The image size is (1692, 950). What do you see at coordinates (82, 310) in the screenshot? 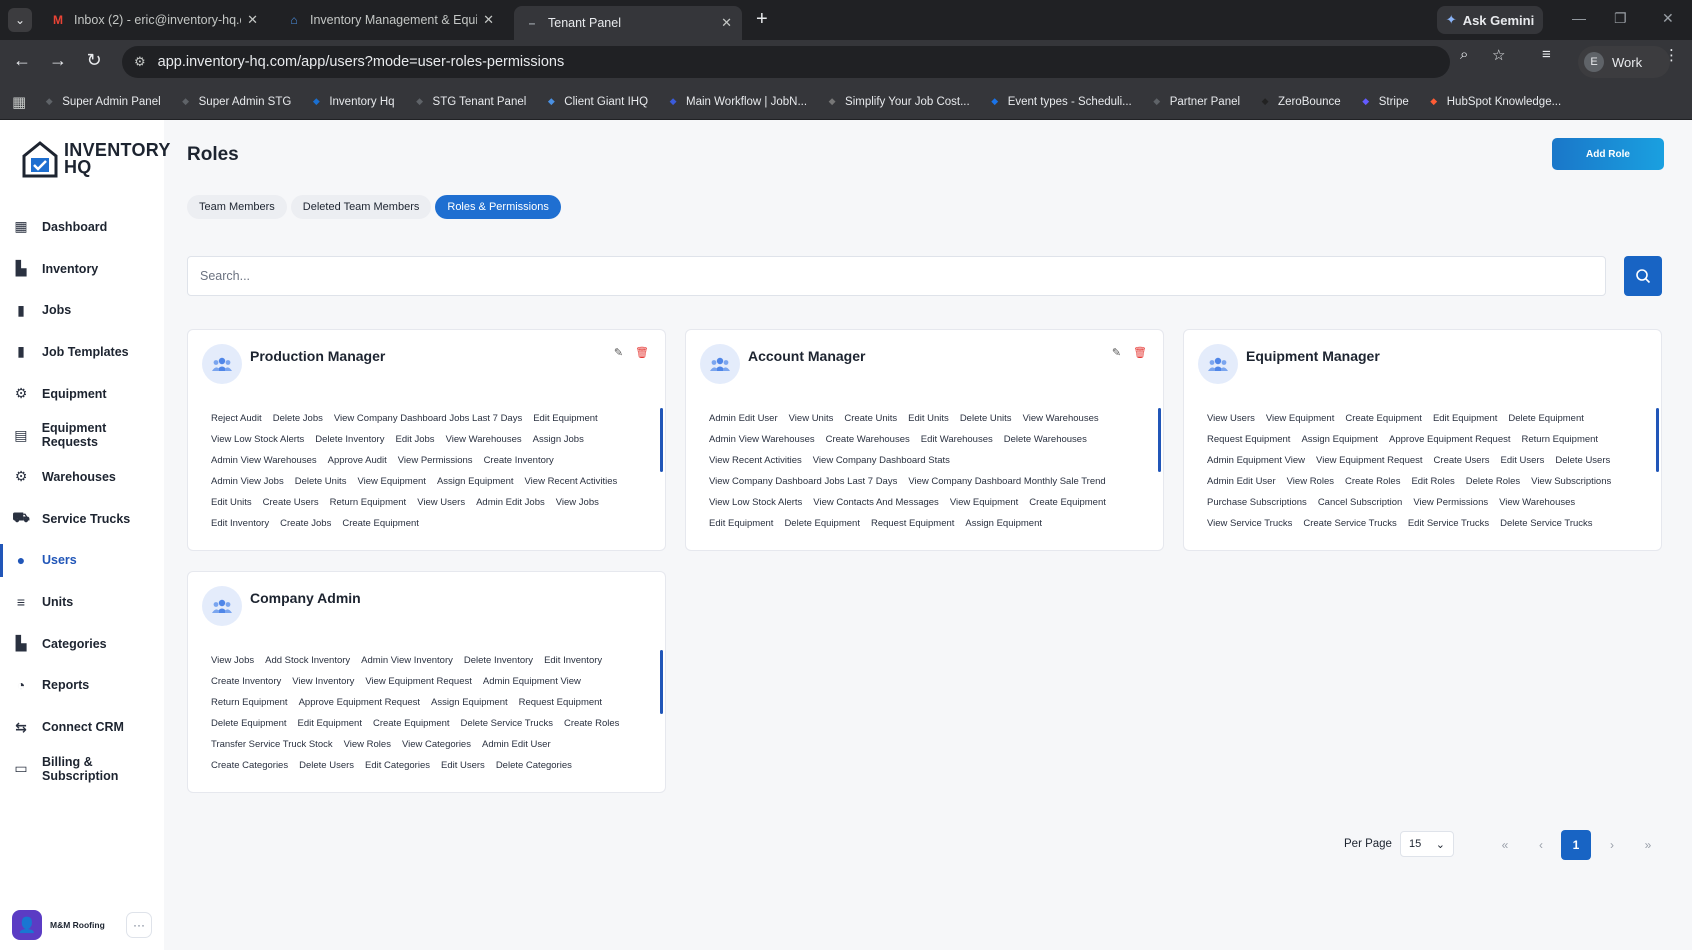
I see `sidebar-item-jobs: ▮ Jobs` at bounding box center [82, 310].